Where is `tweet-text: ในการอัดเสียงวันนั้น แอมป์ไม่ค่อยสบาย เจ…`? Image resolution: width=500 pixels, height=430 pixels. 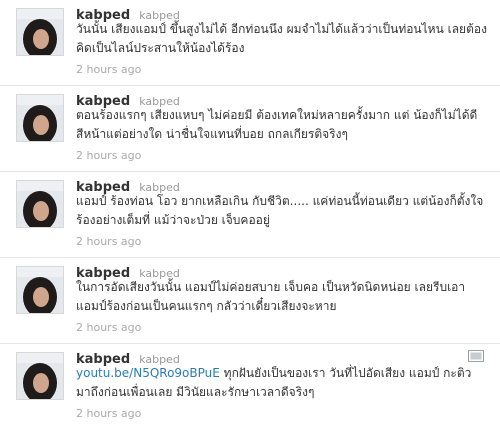 tweet-text: ในการอัดเสียงวันนั้น แอมป์ไม่ค่อยสบาย เจ… is located at coordinates (271, 296).